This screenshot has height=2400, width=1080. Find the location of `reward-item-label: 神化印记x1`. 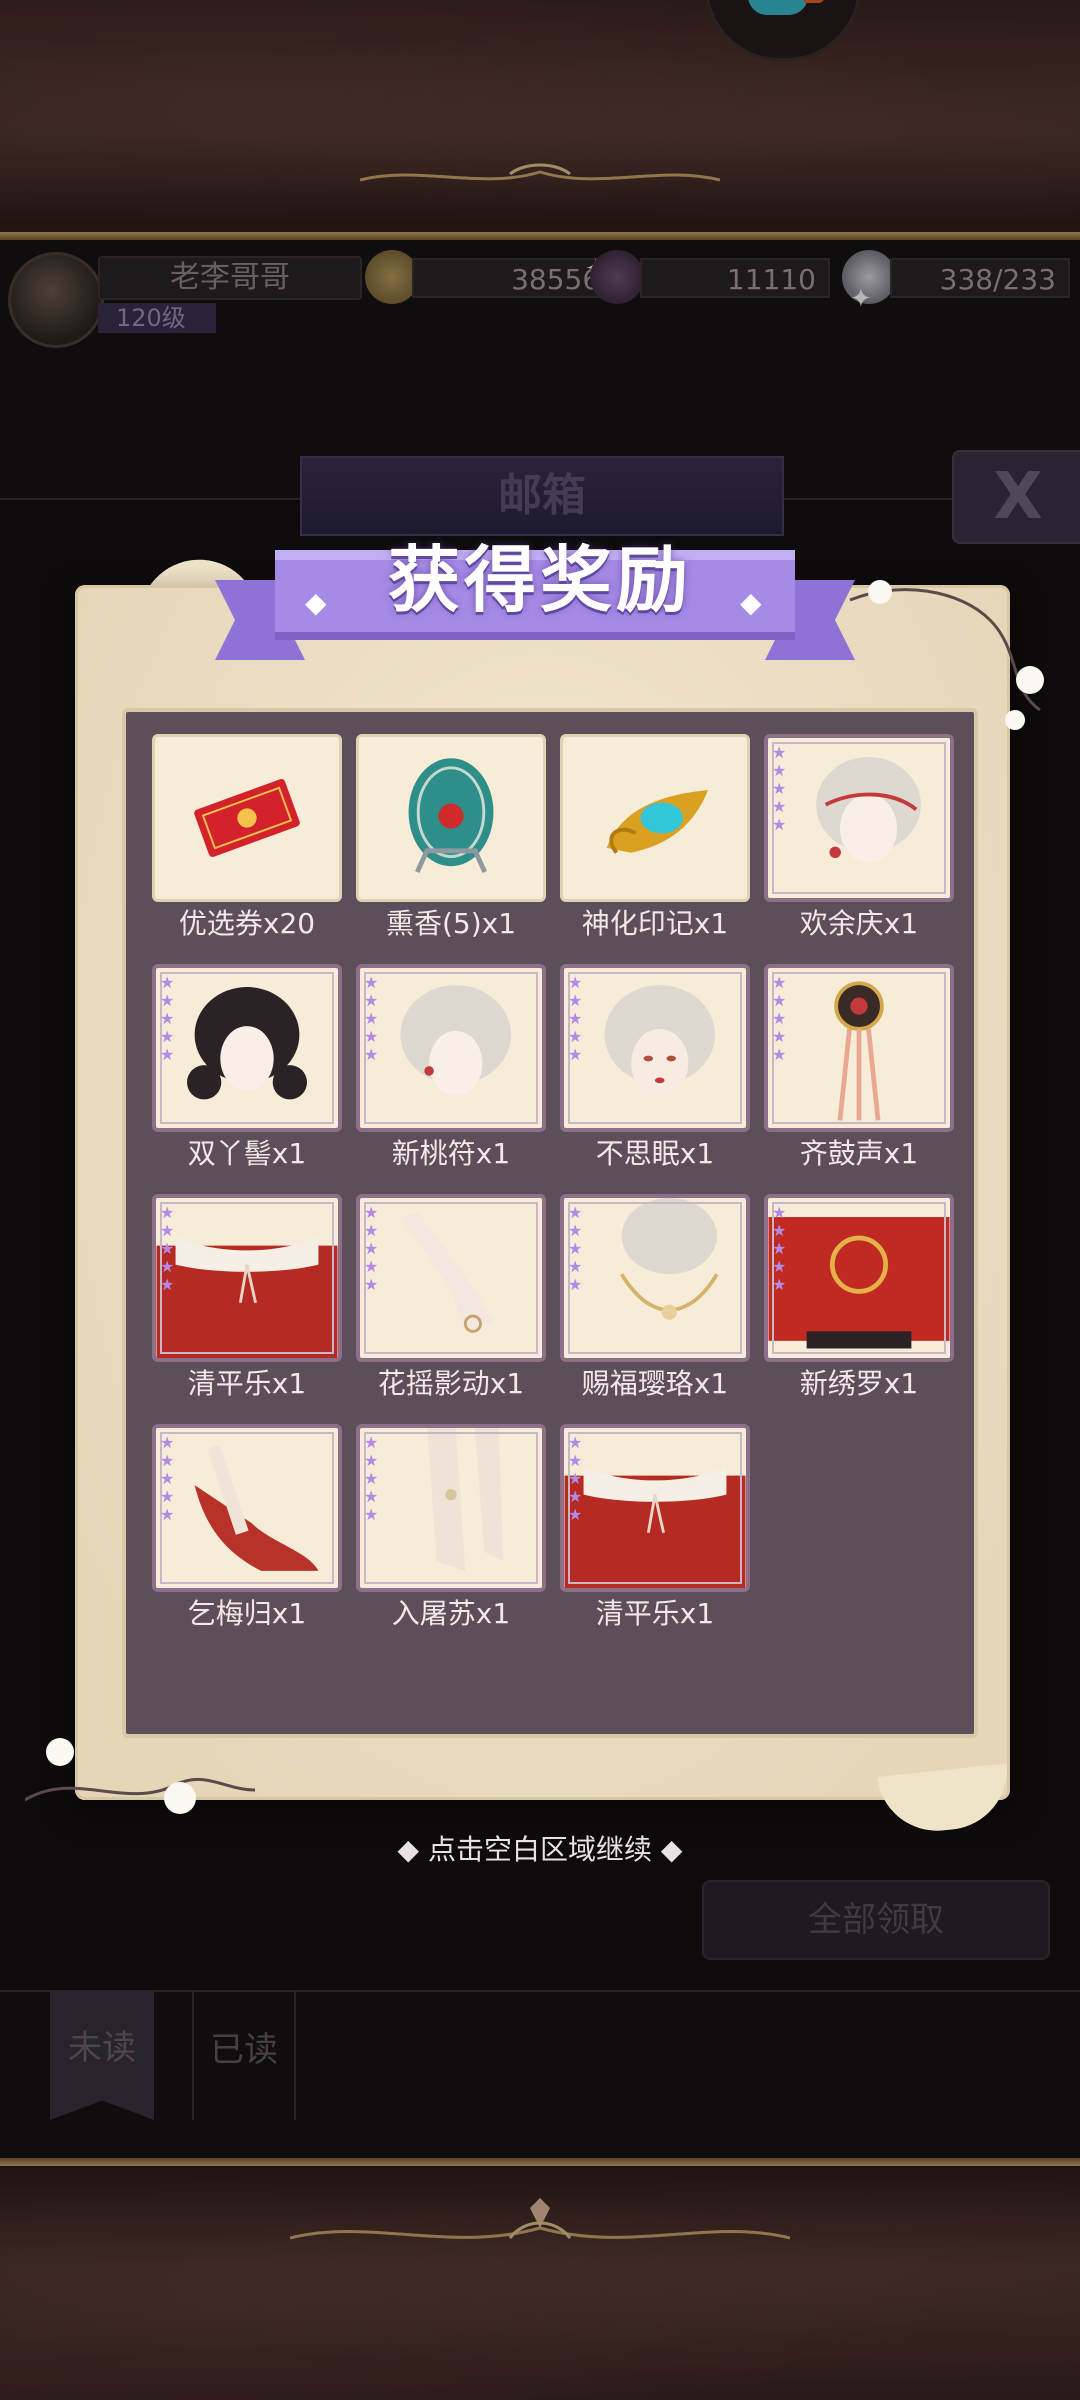

reward-item-label: 神化印记x1 is located at coordinates (655, 923).